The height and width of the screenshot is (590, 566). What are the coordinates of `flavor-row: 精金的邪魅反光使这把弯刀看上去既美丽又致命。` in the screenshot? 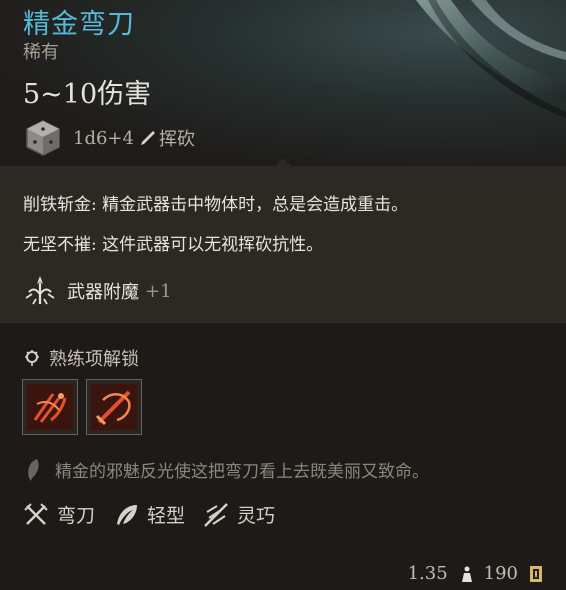 It's located at (226, 469).